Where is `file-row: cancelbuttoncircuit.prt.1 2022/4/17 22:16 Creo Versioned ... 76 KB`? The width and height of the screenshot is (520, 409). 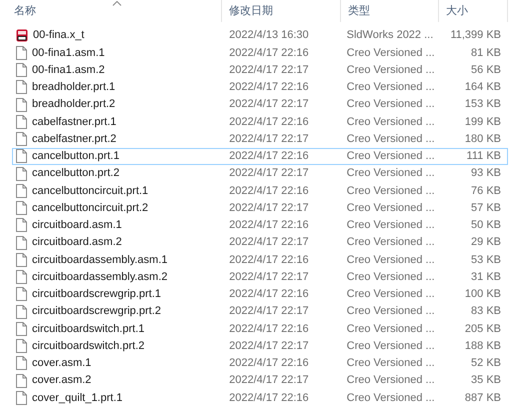
file-row: cancelbuttoncircuit.prt.1 2022/4/17 22:16 Creo Versioned ... 76 KB is located at coordinates (260, 191).